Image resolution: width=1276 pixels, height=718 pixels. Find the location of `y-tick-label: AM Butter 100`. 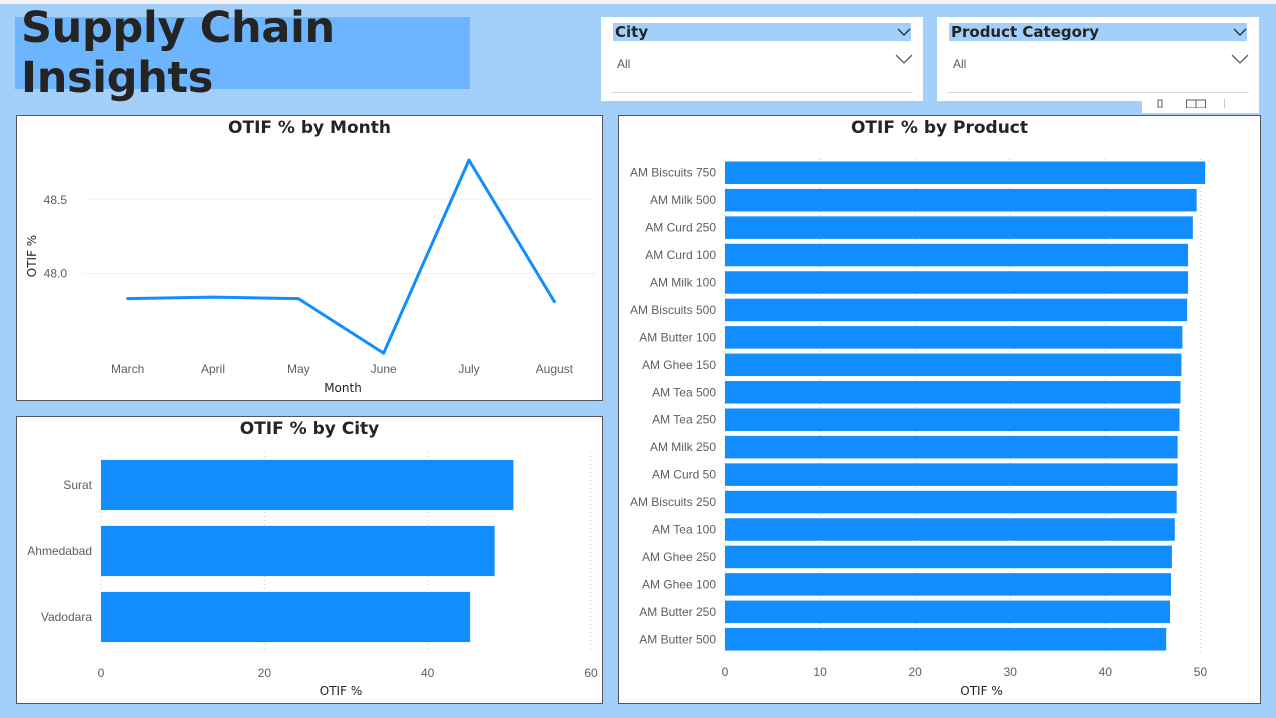

y-tick-label: AM Butter 100 is located at coordinates (677, 337).